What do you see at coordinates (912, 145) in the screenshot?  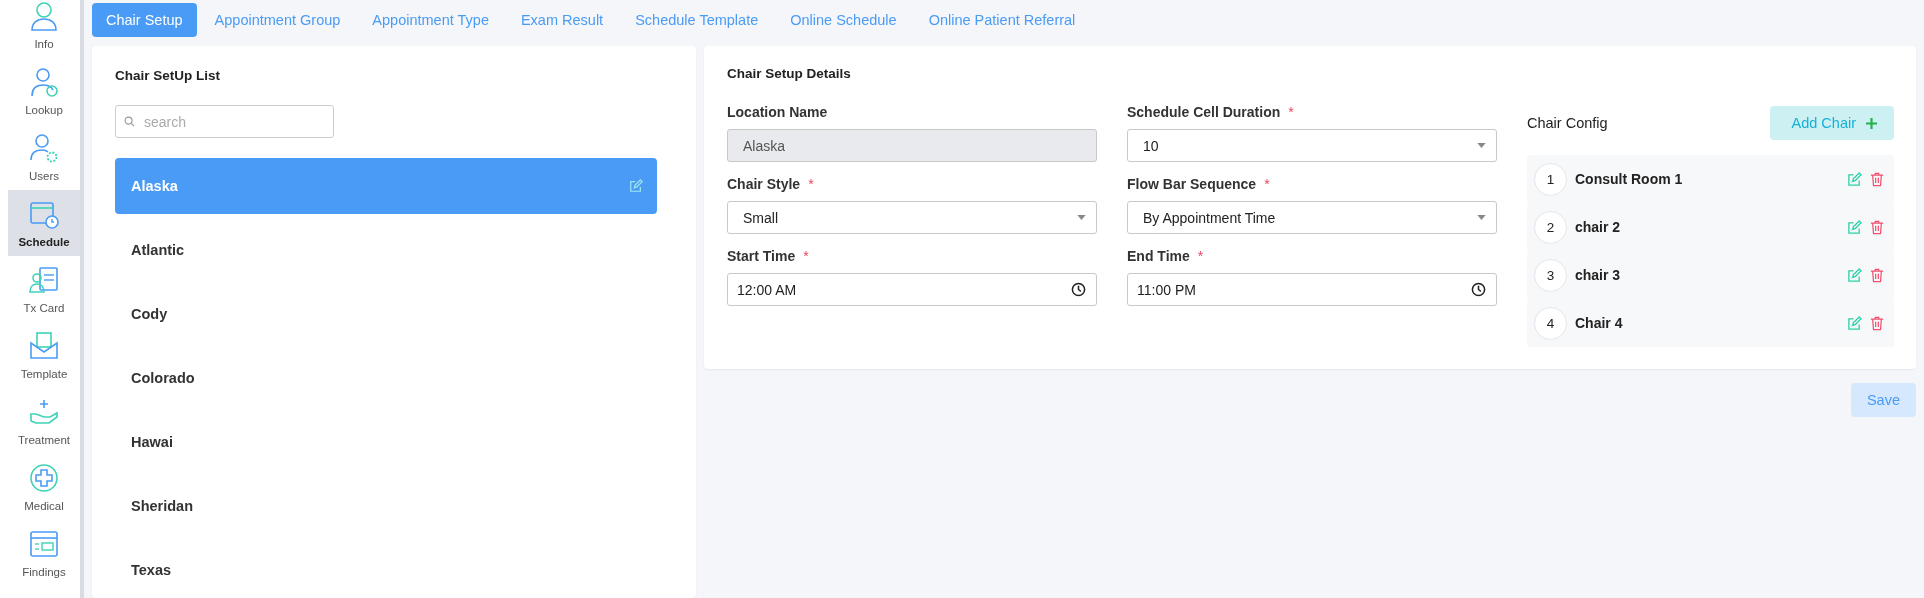 I see `location-name-field: Alaska` at bounding box center [912, 145].